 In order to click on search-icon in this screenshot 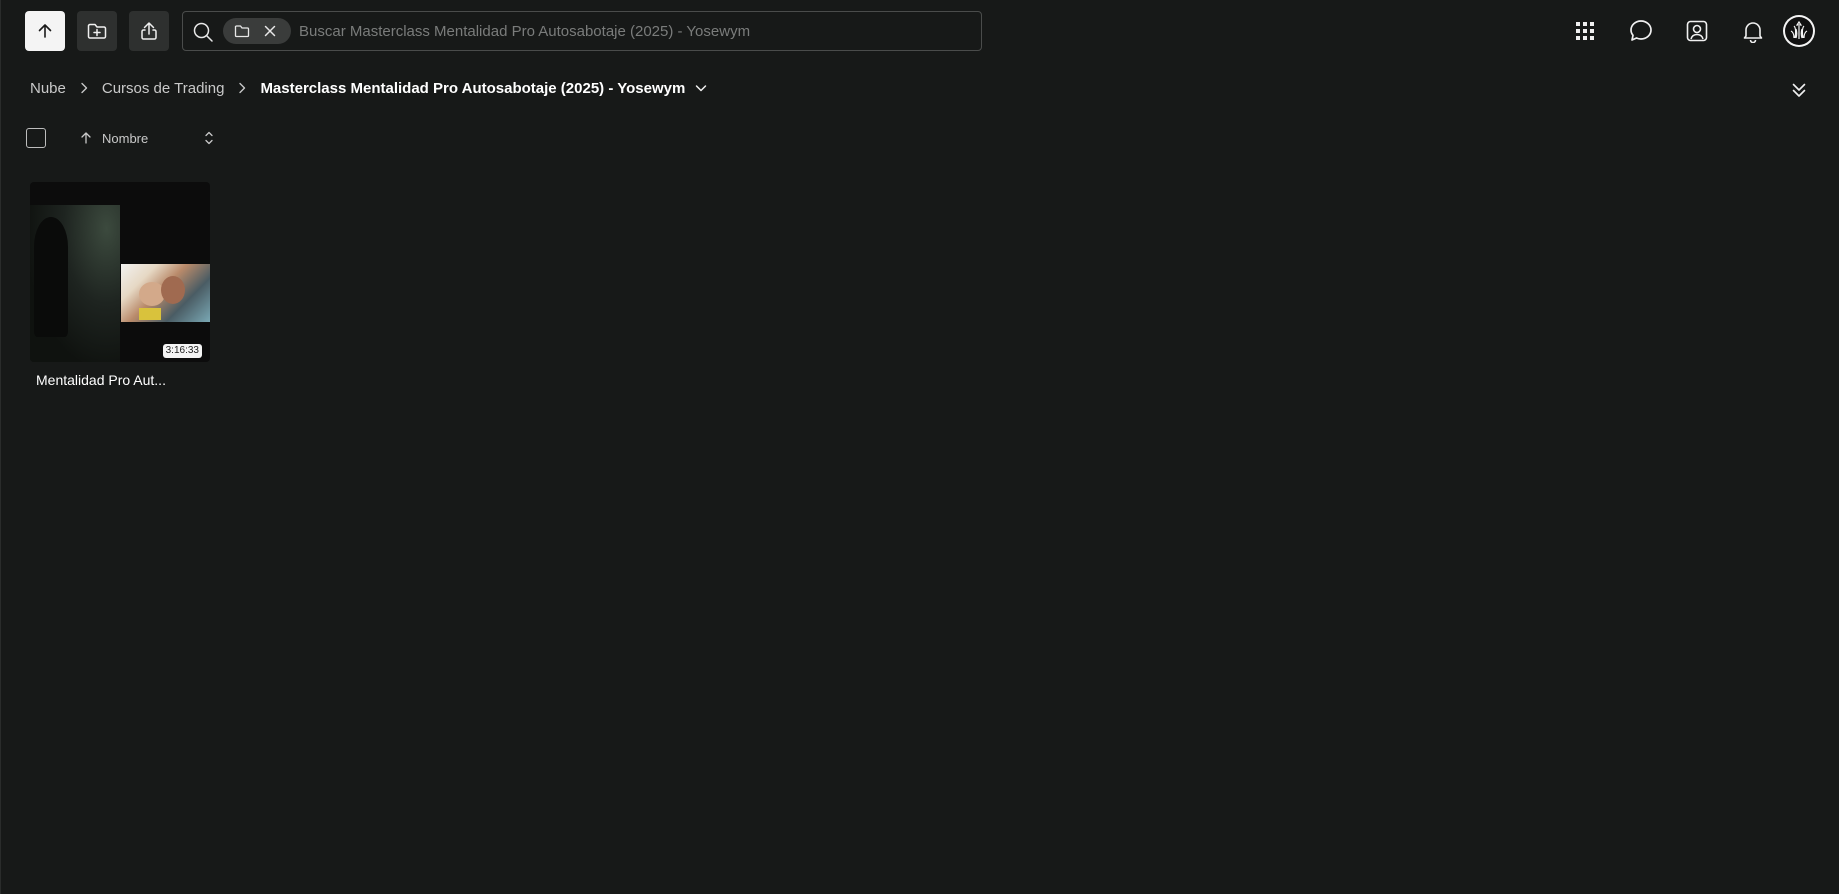, I will do `click(203, 34)`.